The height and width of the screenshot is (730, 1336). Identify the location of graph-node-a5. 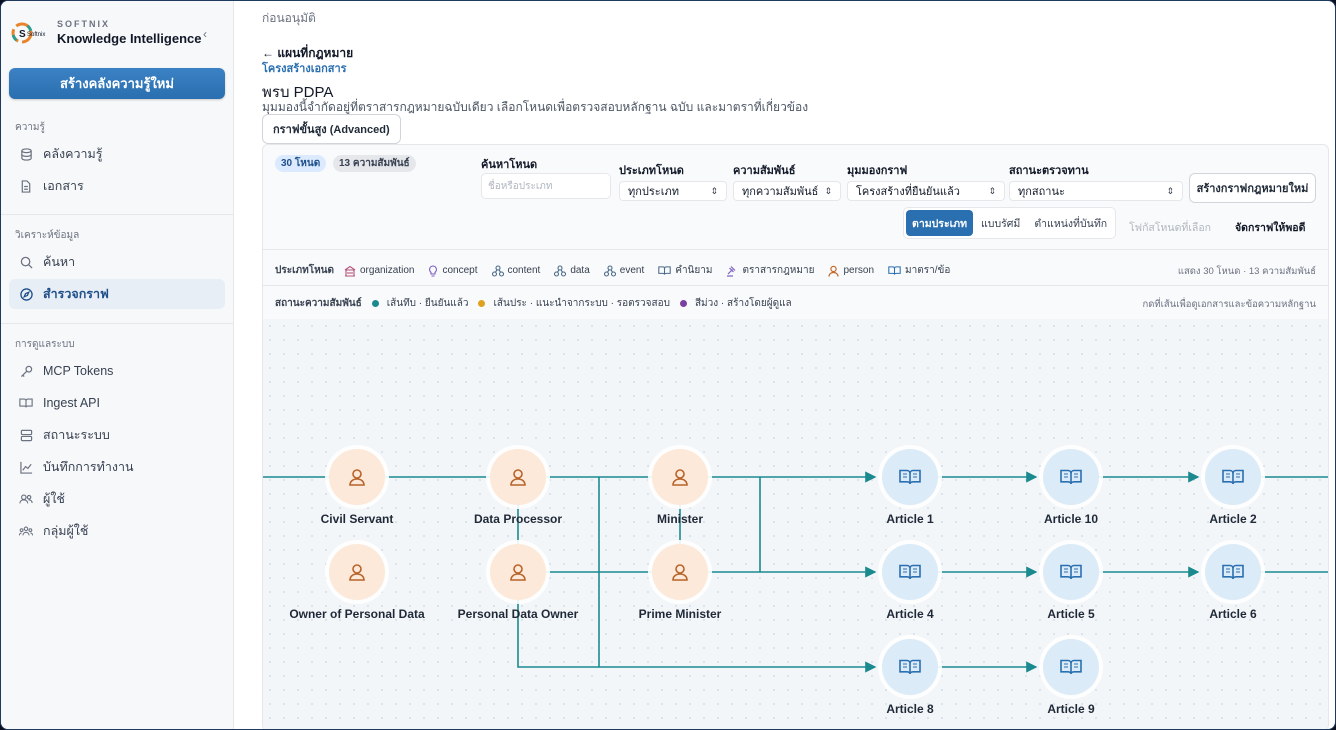
(1071, 572).